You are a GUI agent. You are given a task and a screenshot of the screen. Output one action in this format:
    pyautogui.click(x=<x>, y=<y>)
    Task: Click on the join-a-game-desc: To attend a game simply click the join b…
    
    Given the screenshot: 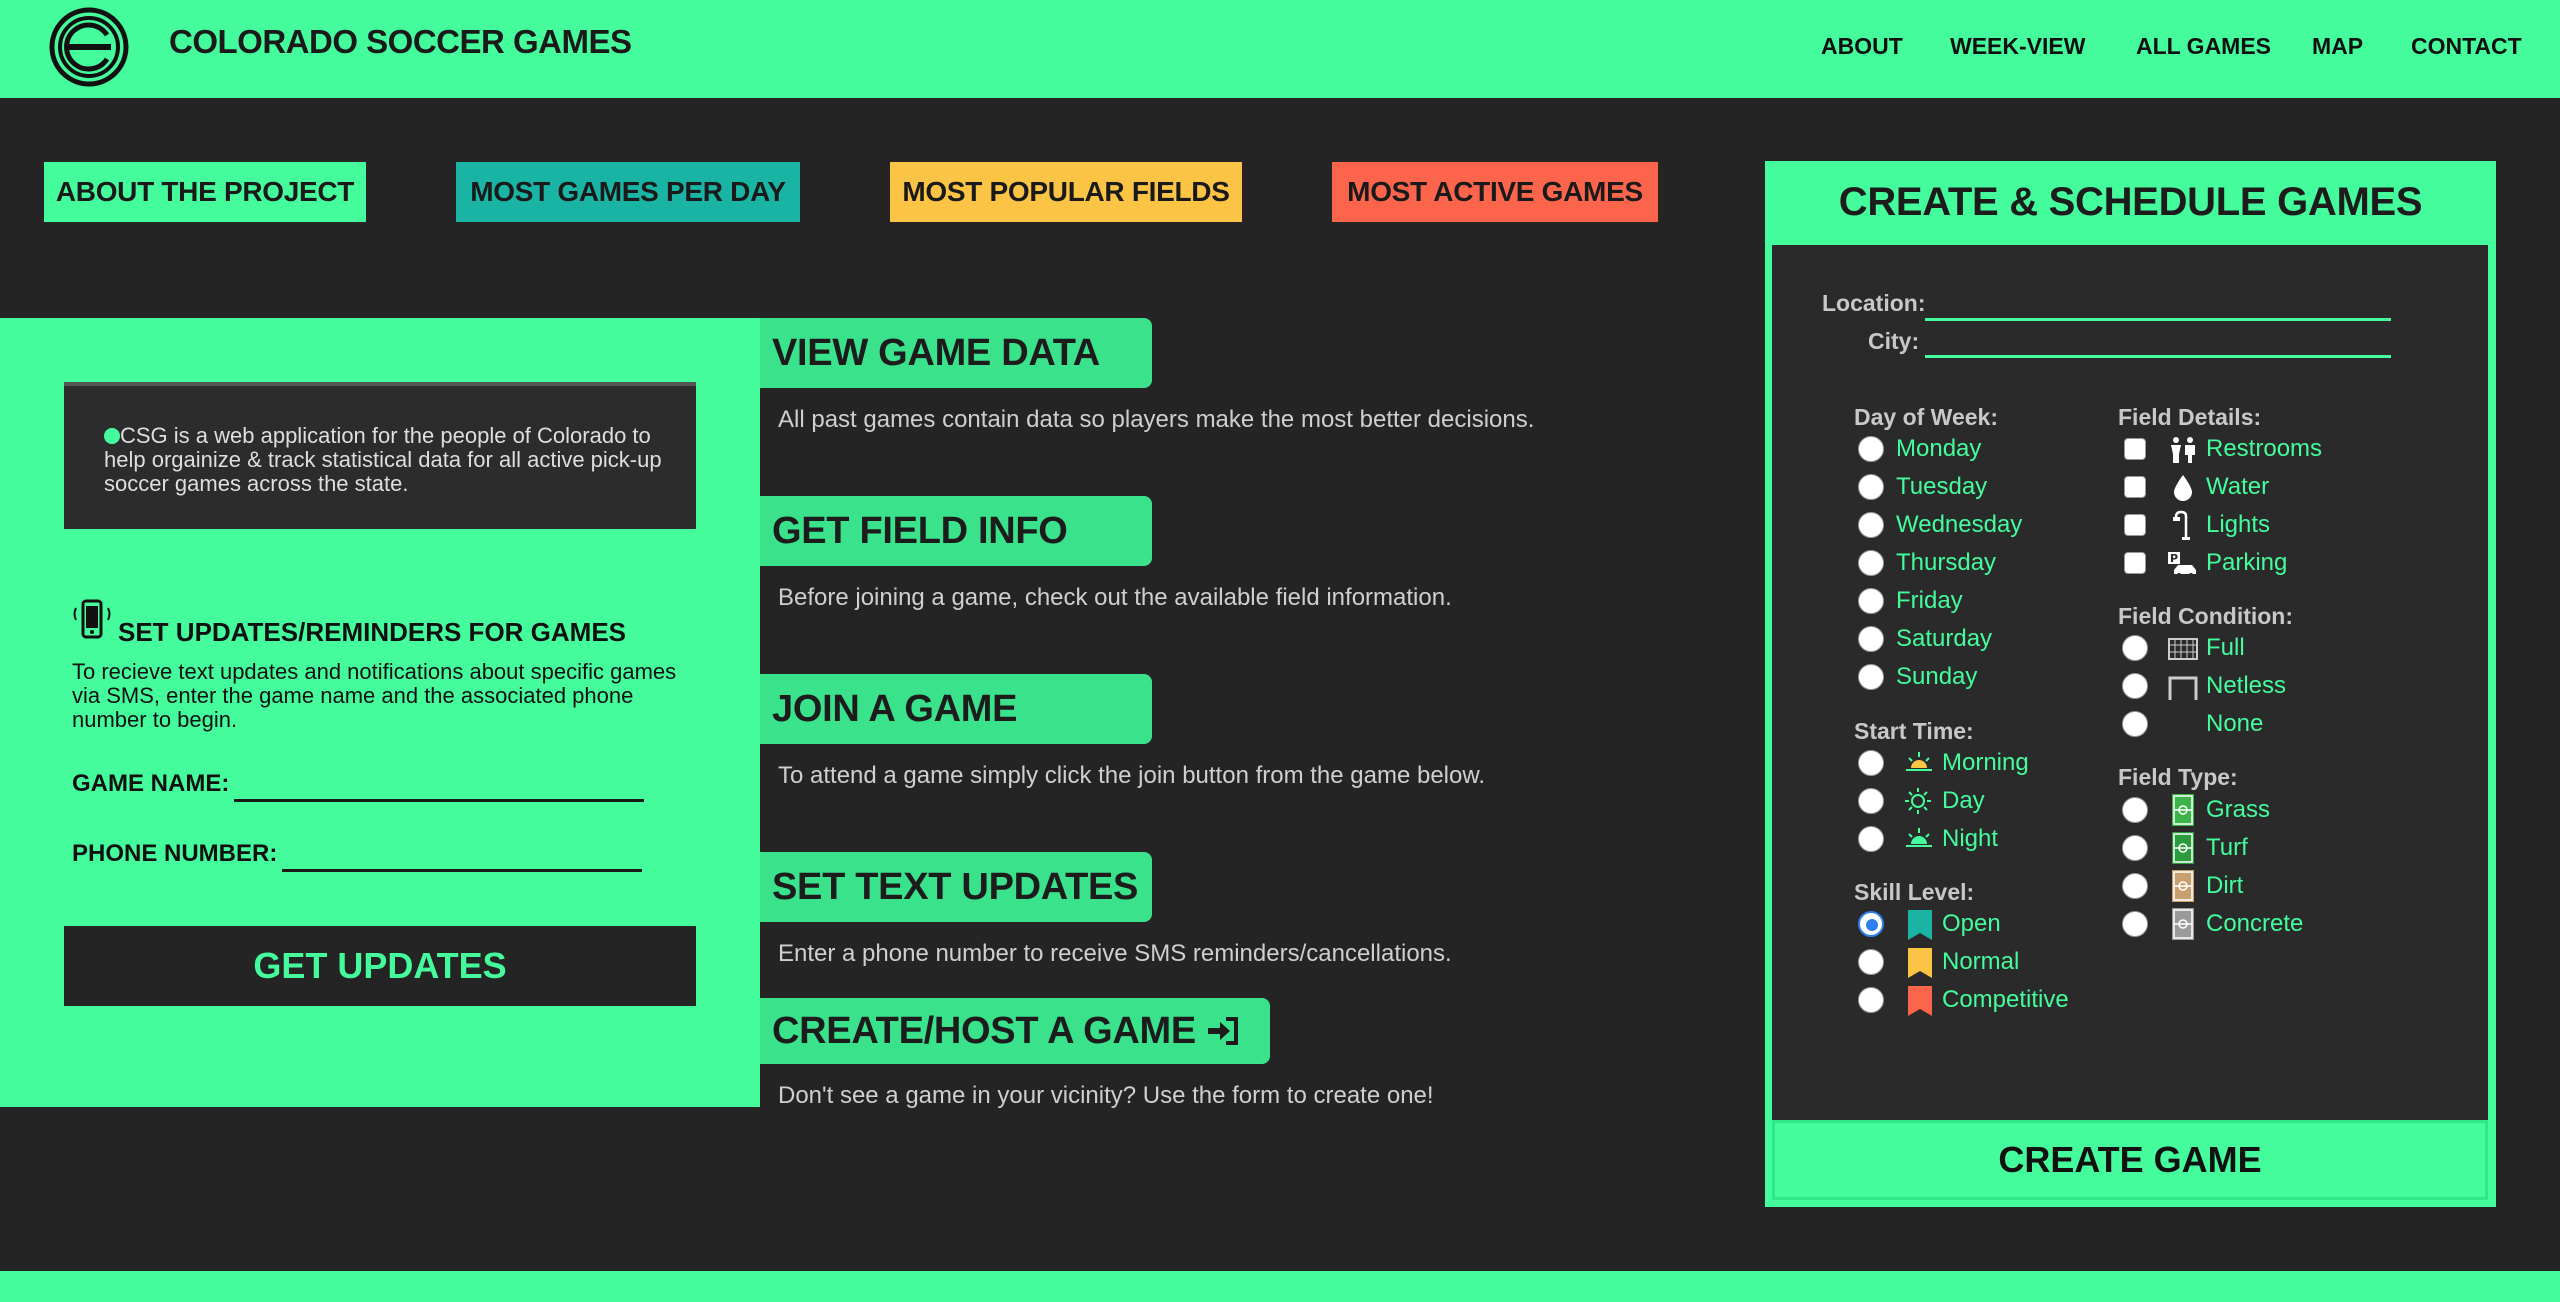 What is the action you would take?
    pyautogui.click(x=1132, y=775)
    